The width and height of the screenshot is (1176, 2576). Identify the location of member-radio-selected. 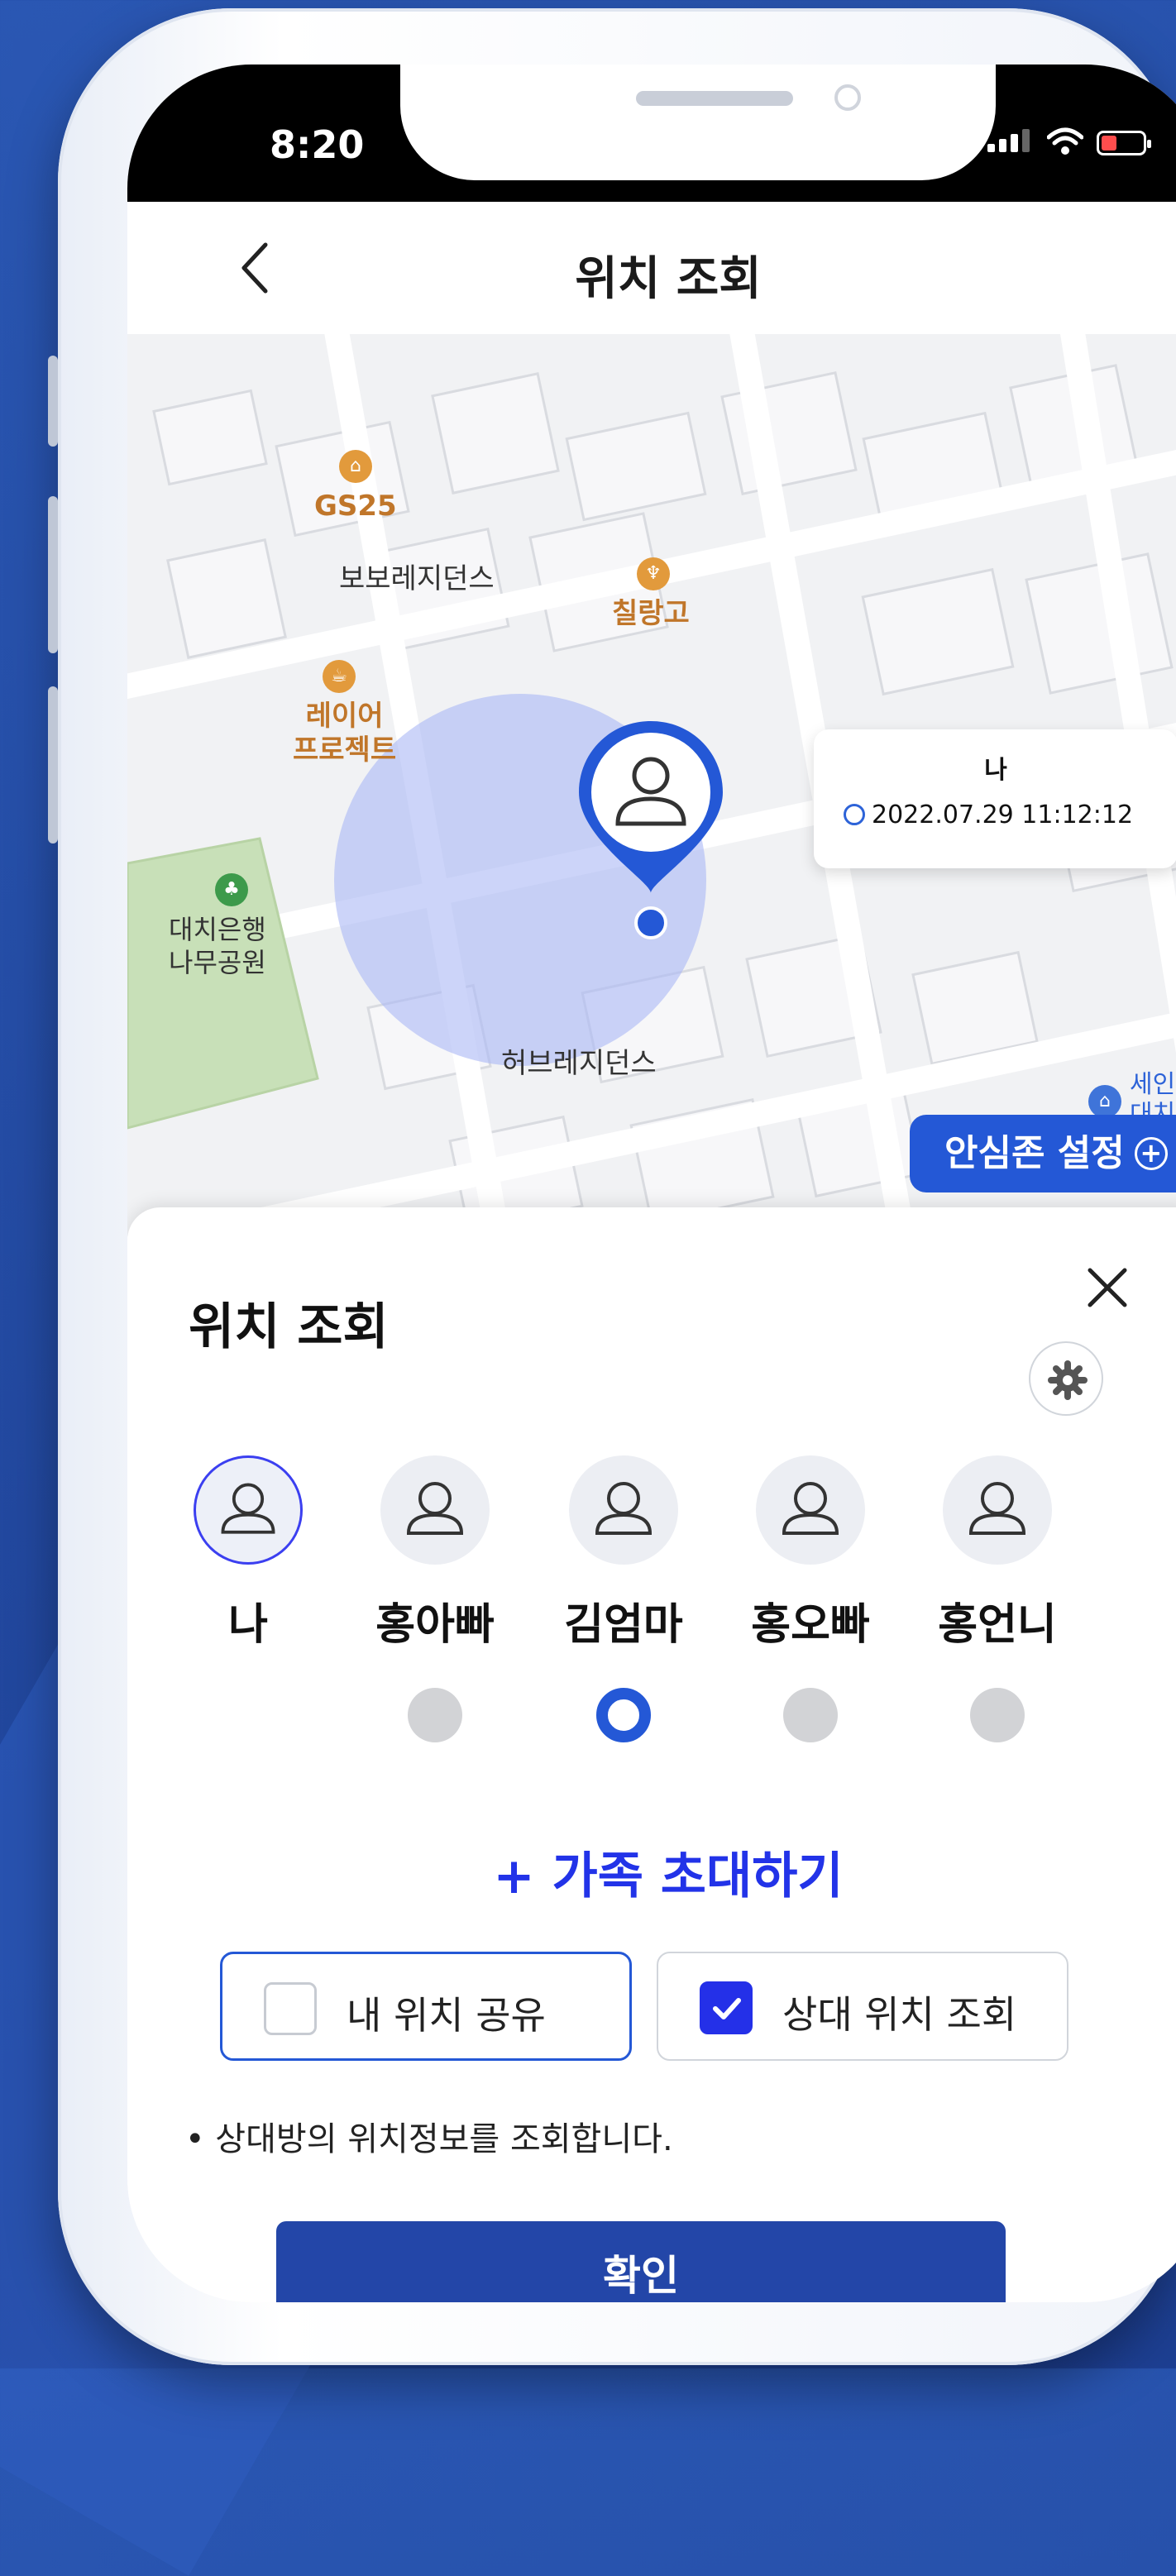
(623, 1715).